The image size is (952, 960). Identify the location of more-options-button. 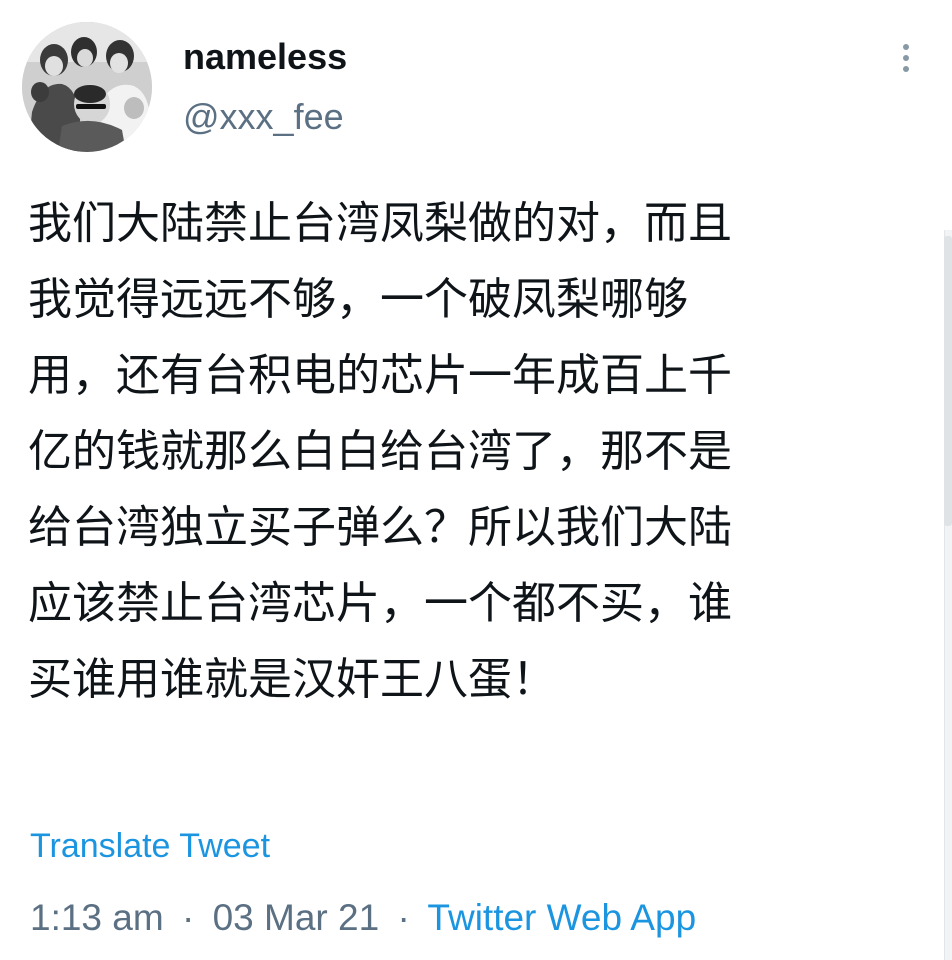
(906, 58).